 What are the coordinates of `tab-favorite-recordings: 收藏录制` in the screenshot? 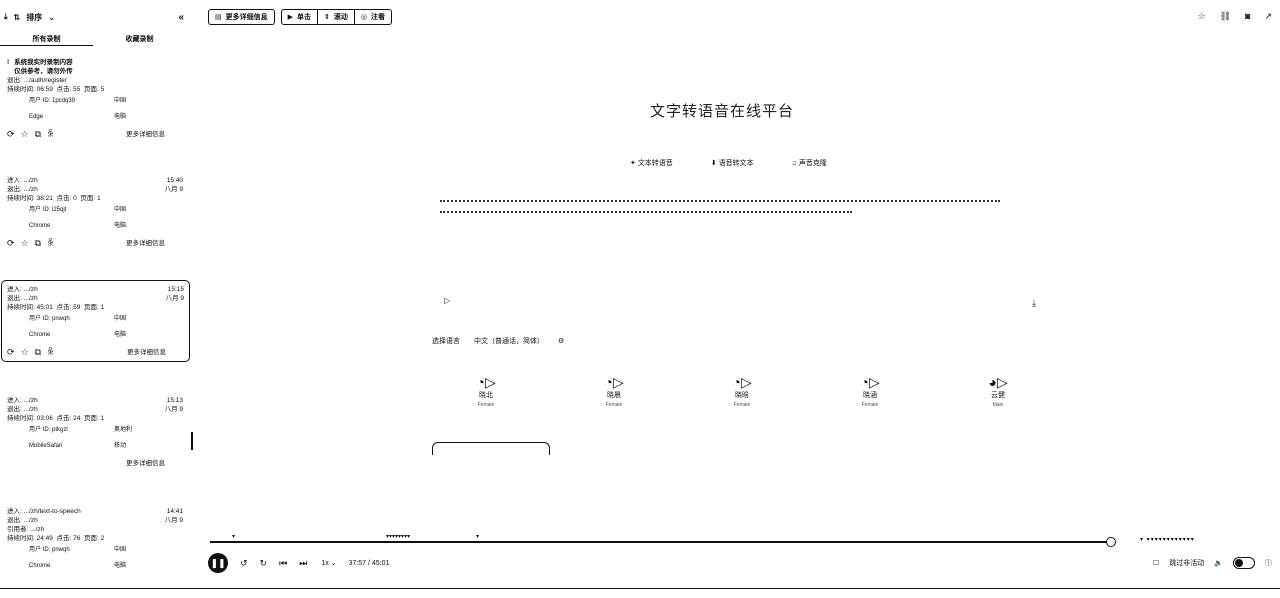 It's located at (139, 39).